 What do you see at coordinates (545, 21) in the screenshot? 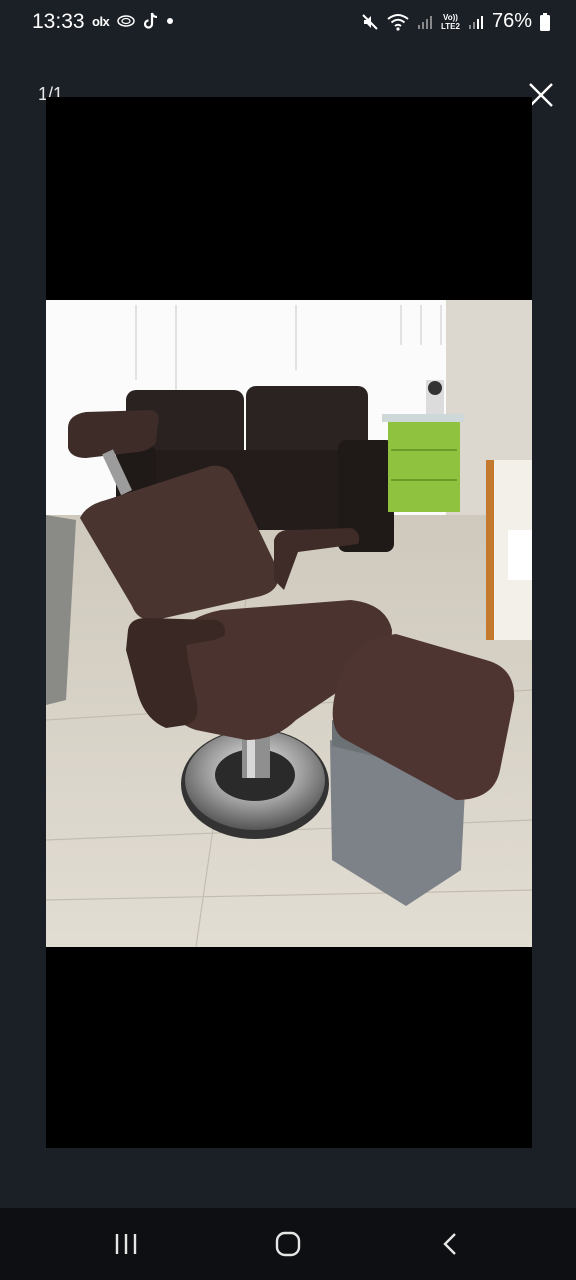
I see `battery-icon` at bounding box center [545, 21].